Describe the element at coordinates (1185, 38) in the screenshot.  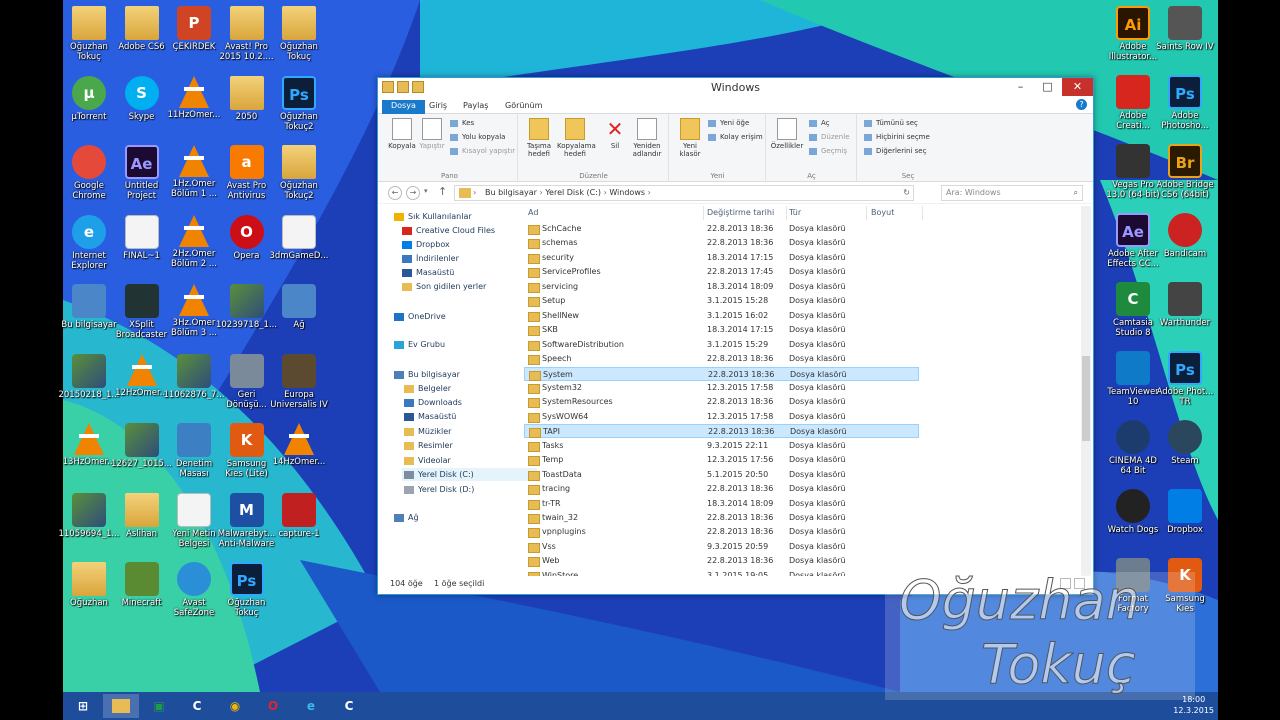
I see `desktop-icon: Saints Row IV` at that location.